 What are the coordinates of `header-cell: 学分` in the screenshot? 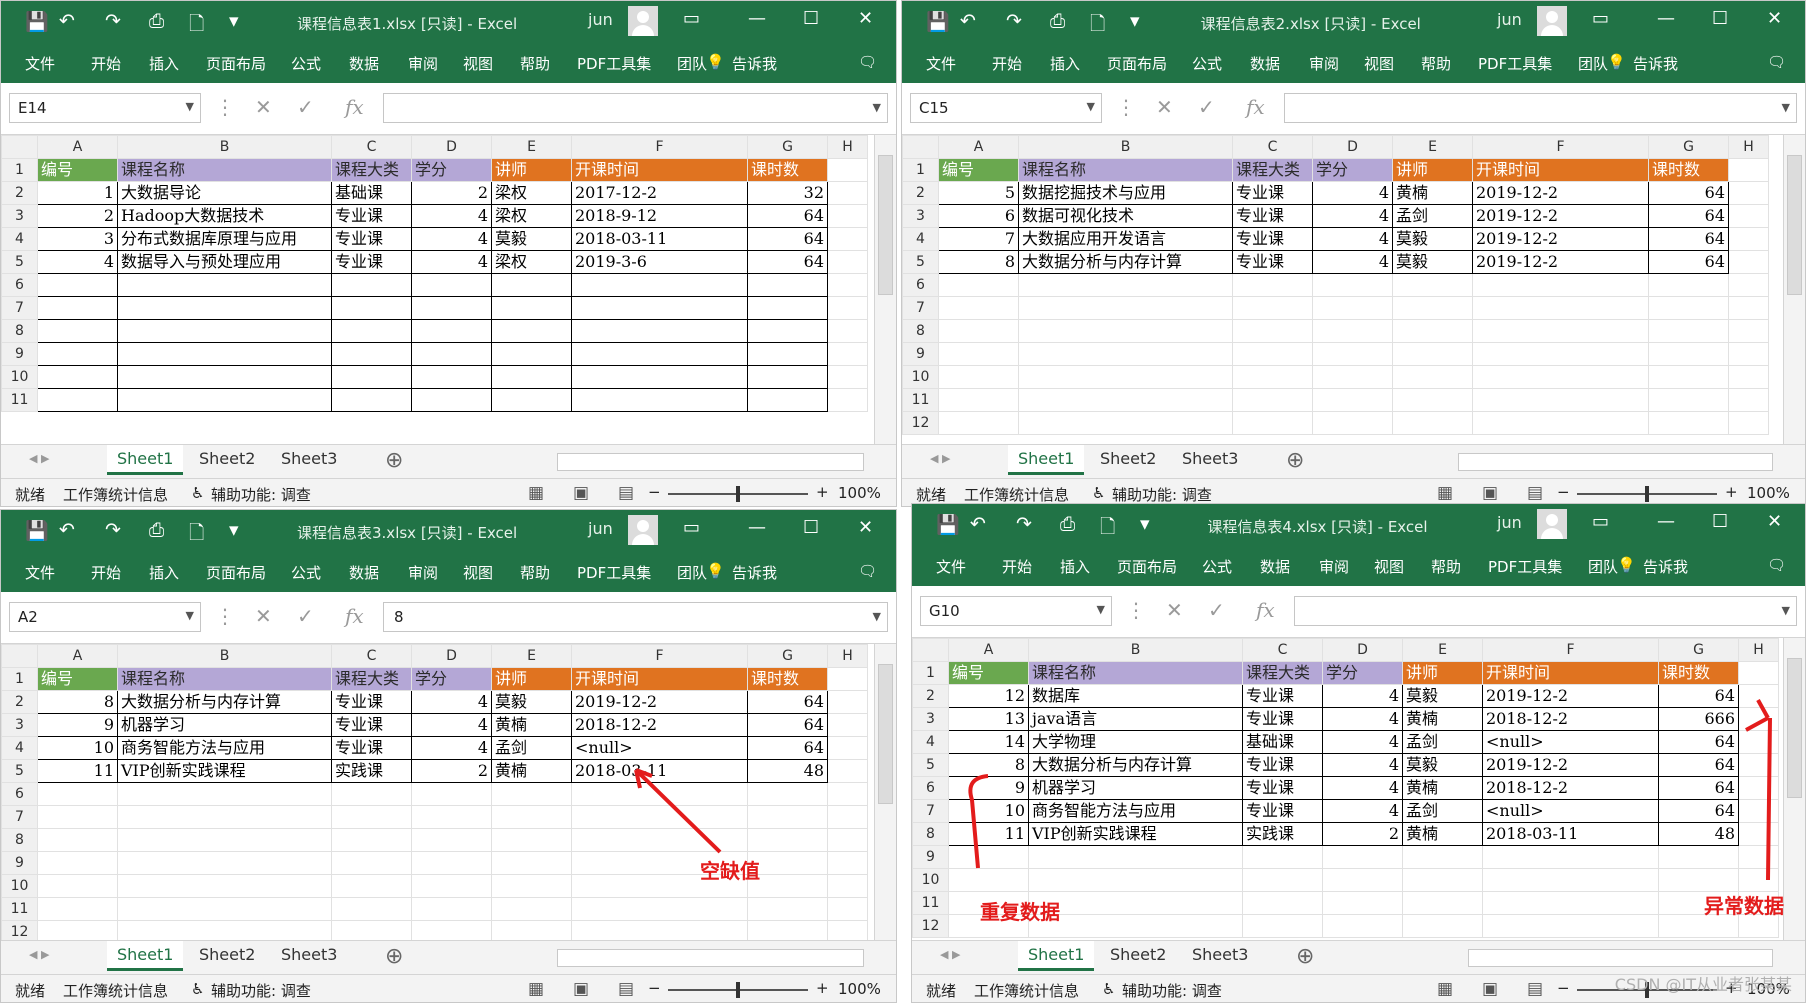 It's located at (451, 170).